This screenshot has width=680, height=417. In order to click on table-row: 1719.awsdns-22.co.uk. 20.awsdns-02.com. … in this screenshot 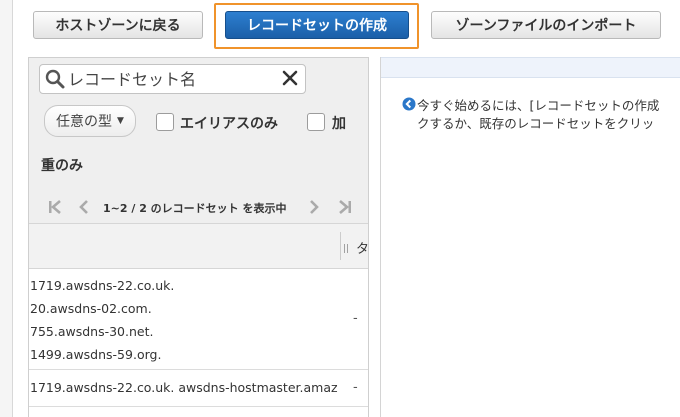, I will do `click(198, 319)`.